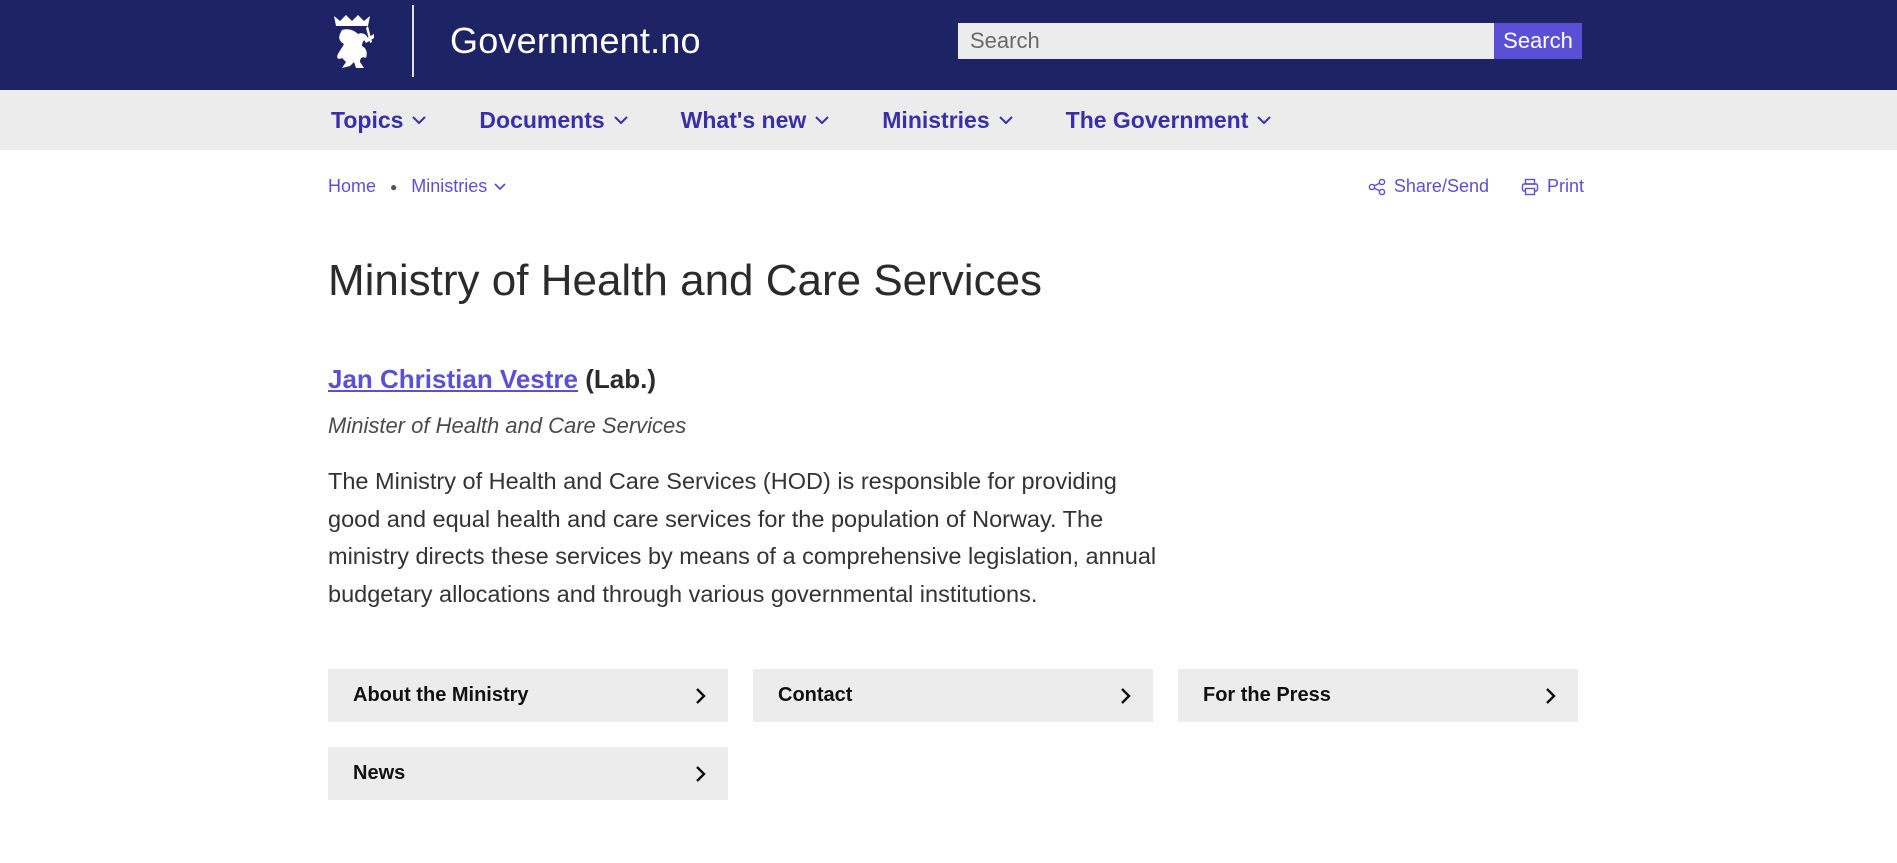 This screenshot has width=1897, height=863. I want to click on nav-item-ministries: Ministries, so click(947, 120).